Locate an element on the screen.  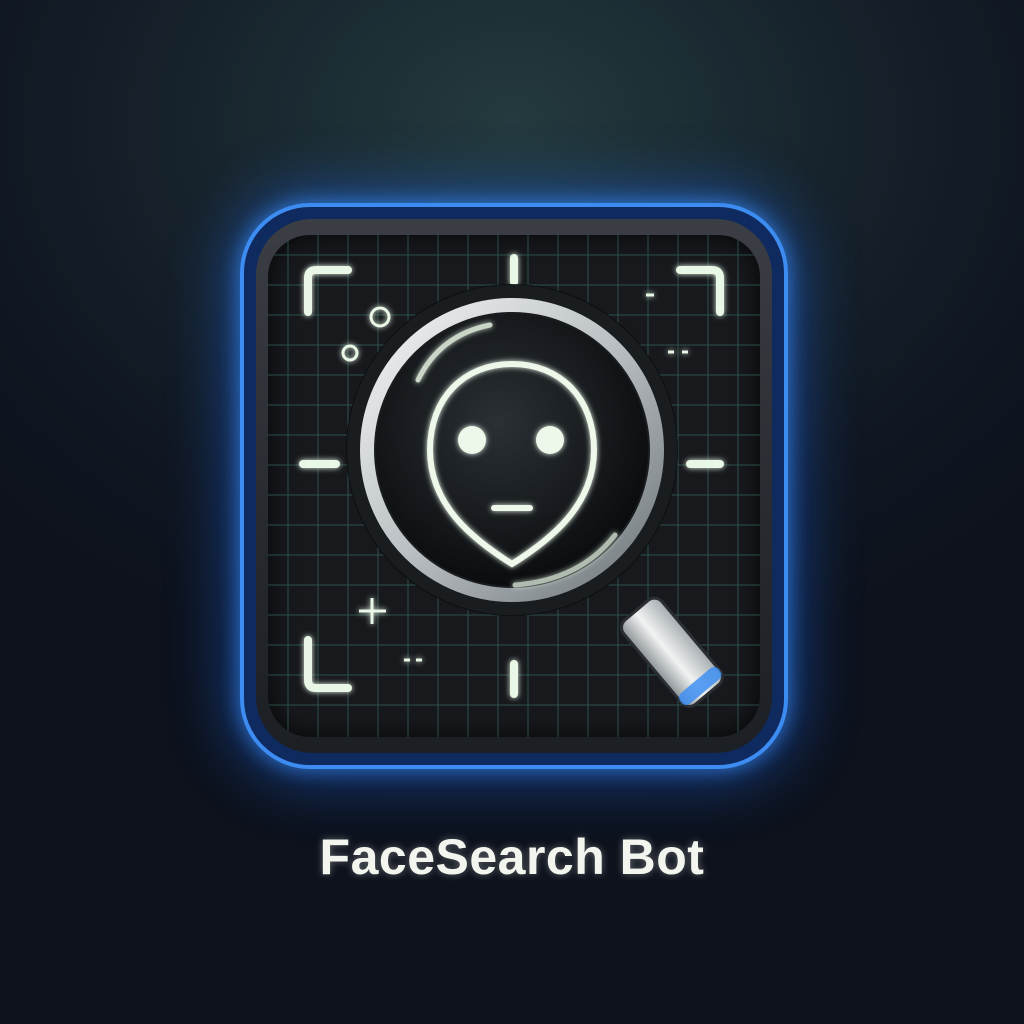
corner-bracket-bottom-left is located at coordinates (328, 664).